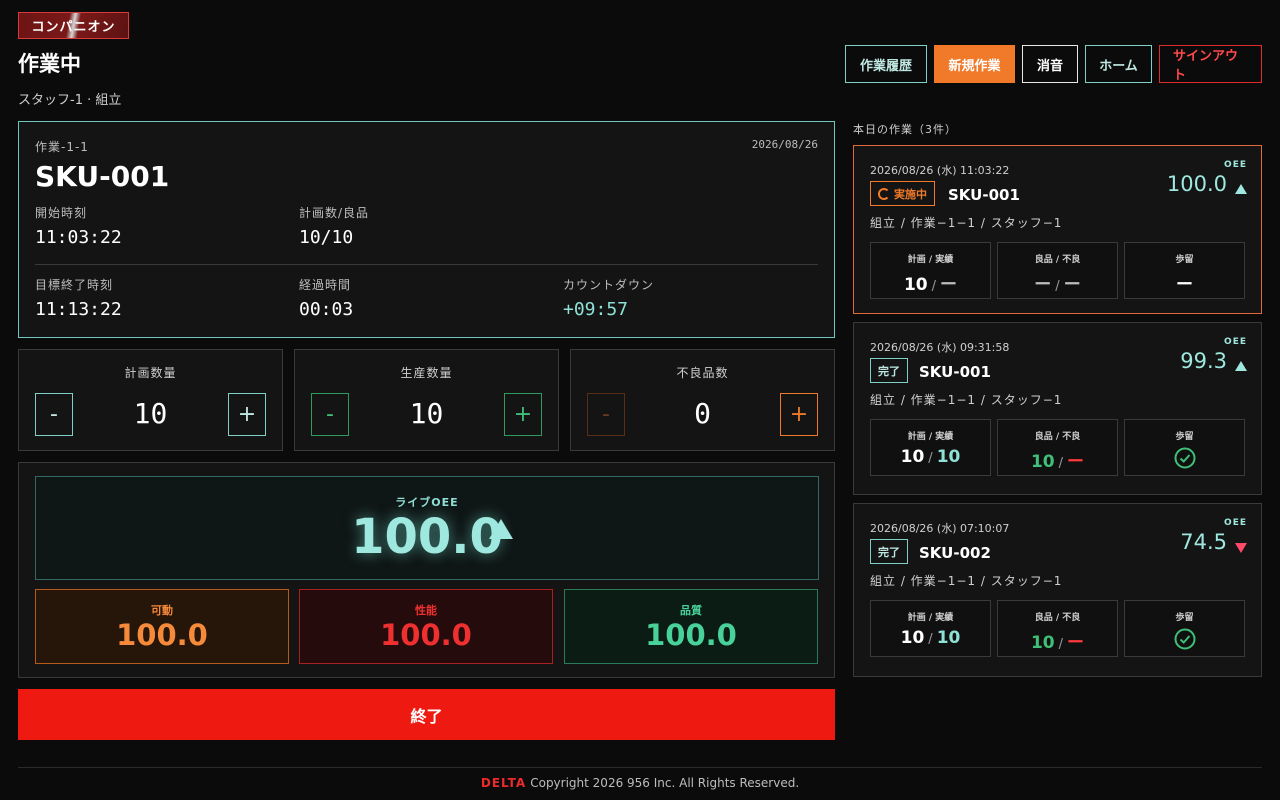 The image size is (1280, 800). What do you see at coordinates (426, 626) in the screenshot?
I see `performance-metric: 性能 100.0` at bounding box center [426, 626].